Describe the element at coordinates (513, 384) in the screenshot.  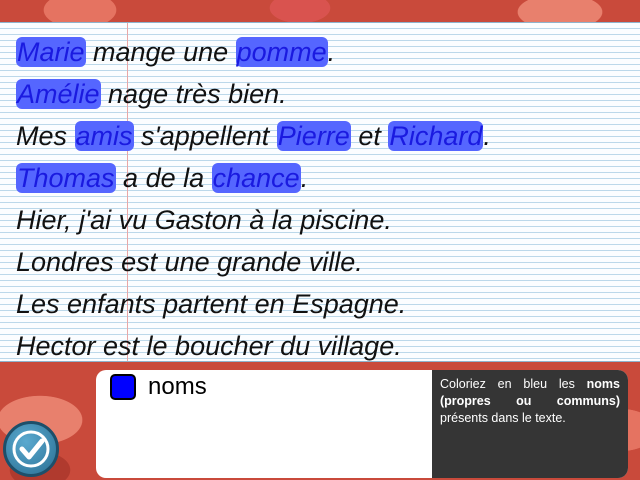
I see `instructions-text-before: Coloriez en bleu les` at that location.